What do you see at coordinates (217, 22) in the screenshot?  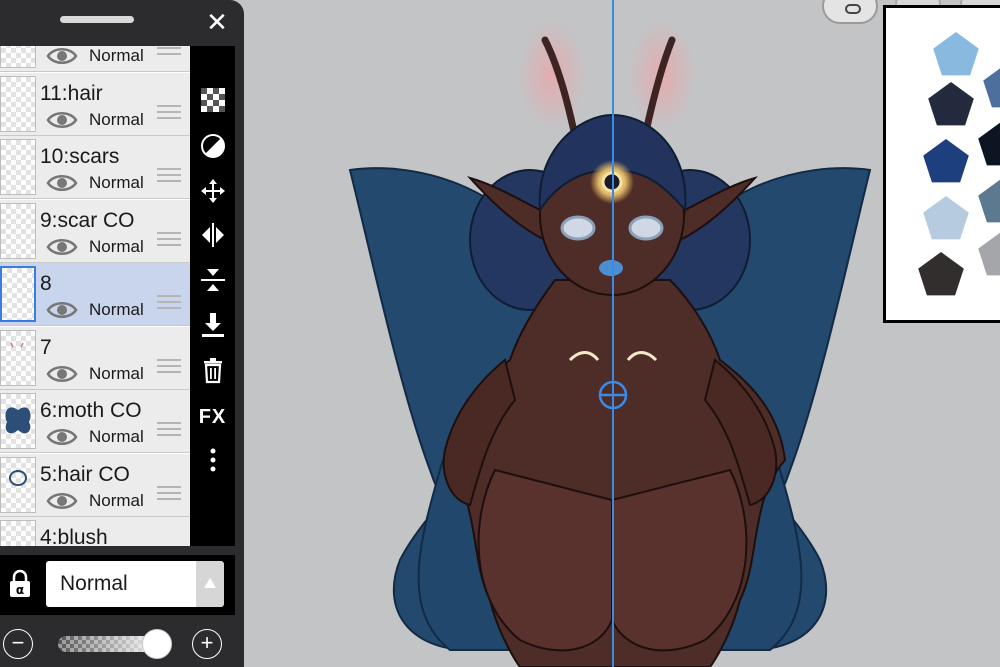 I see `close-panel-button: ✕` at bounding box center [217, 22].